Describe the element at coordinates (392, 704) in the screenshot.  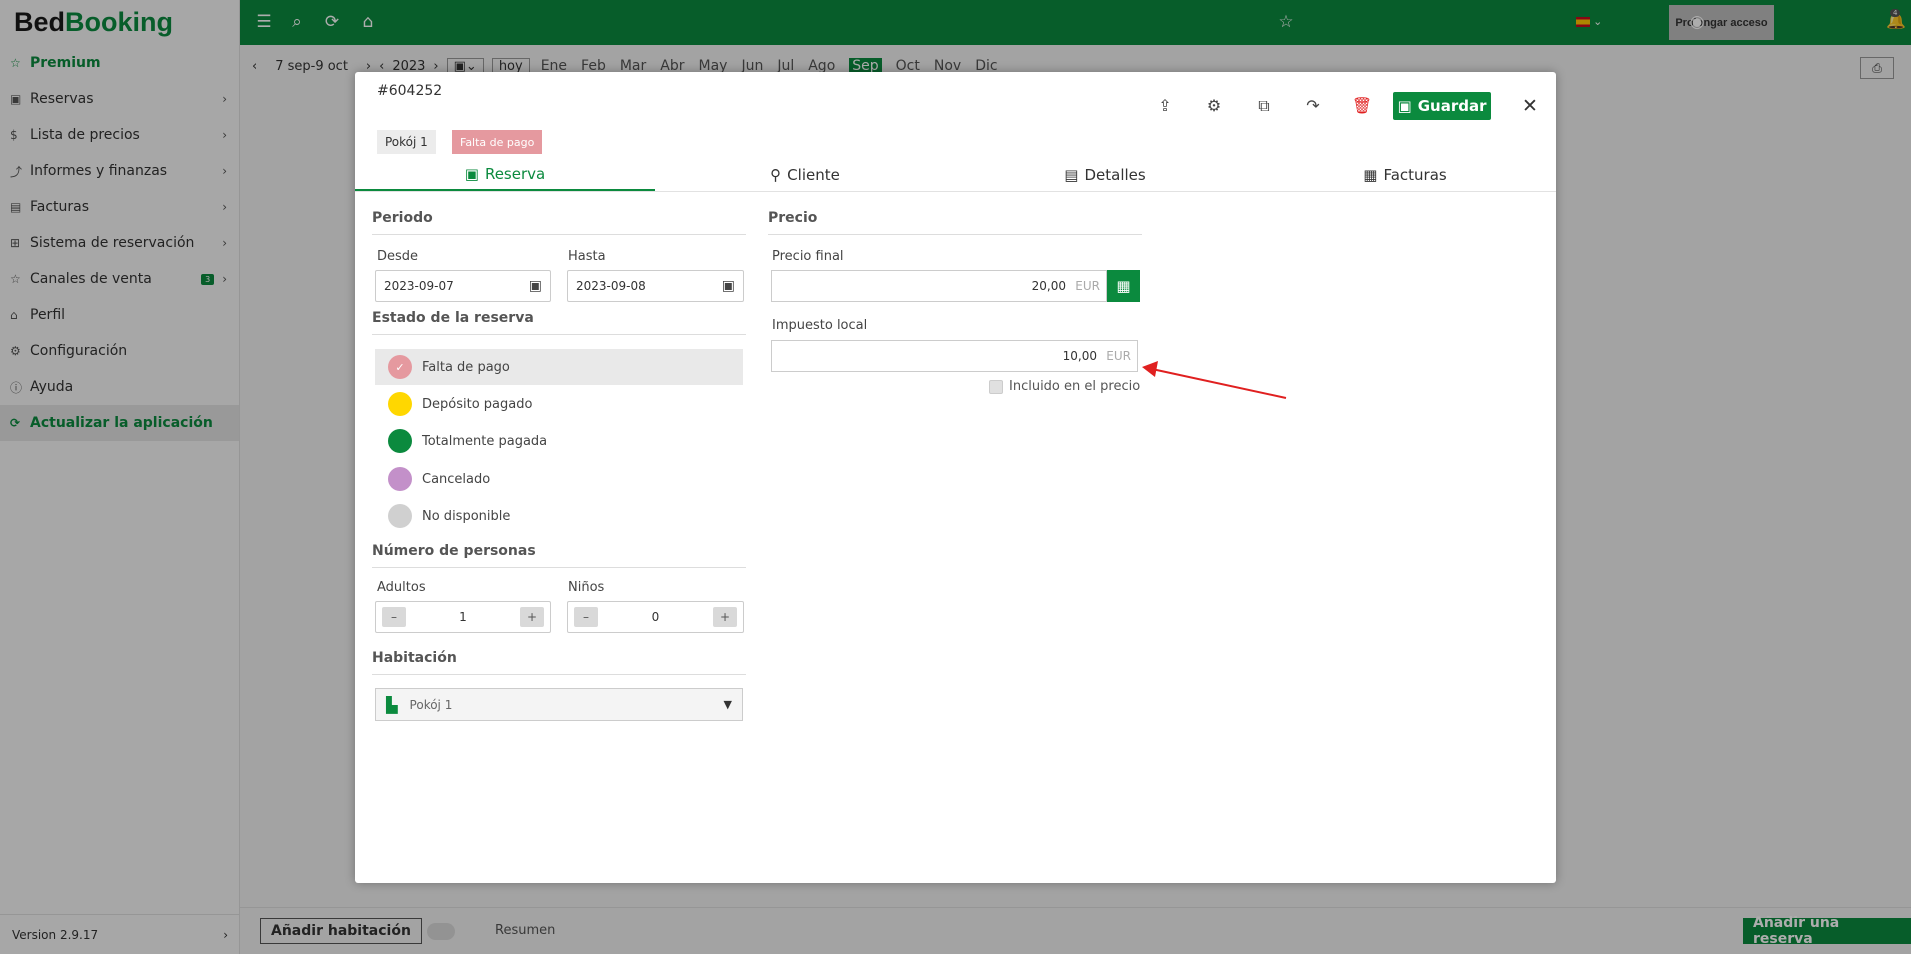
I see `bed-icon: ▙` at that location.